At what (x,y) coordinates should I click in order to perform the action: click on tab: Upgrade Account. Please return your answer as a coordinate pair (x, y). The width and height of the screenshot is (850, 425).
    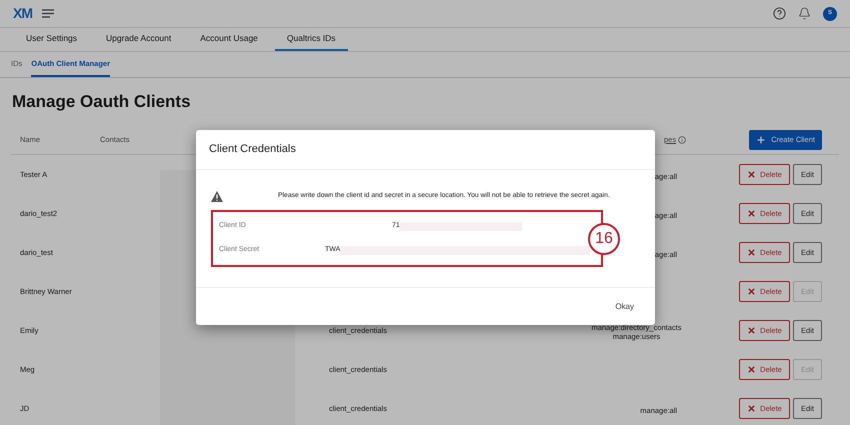
    Looking at the image, I should click on (139, 39).